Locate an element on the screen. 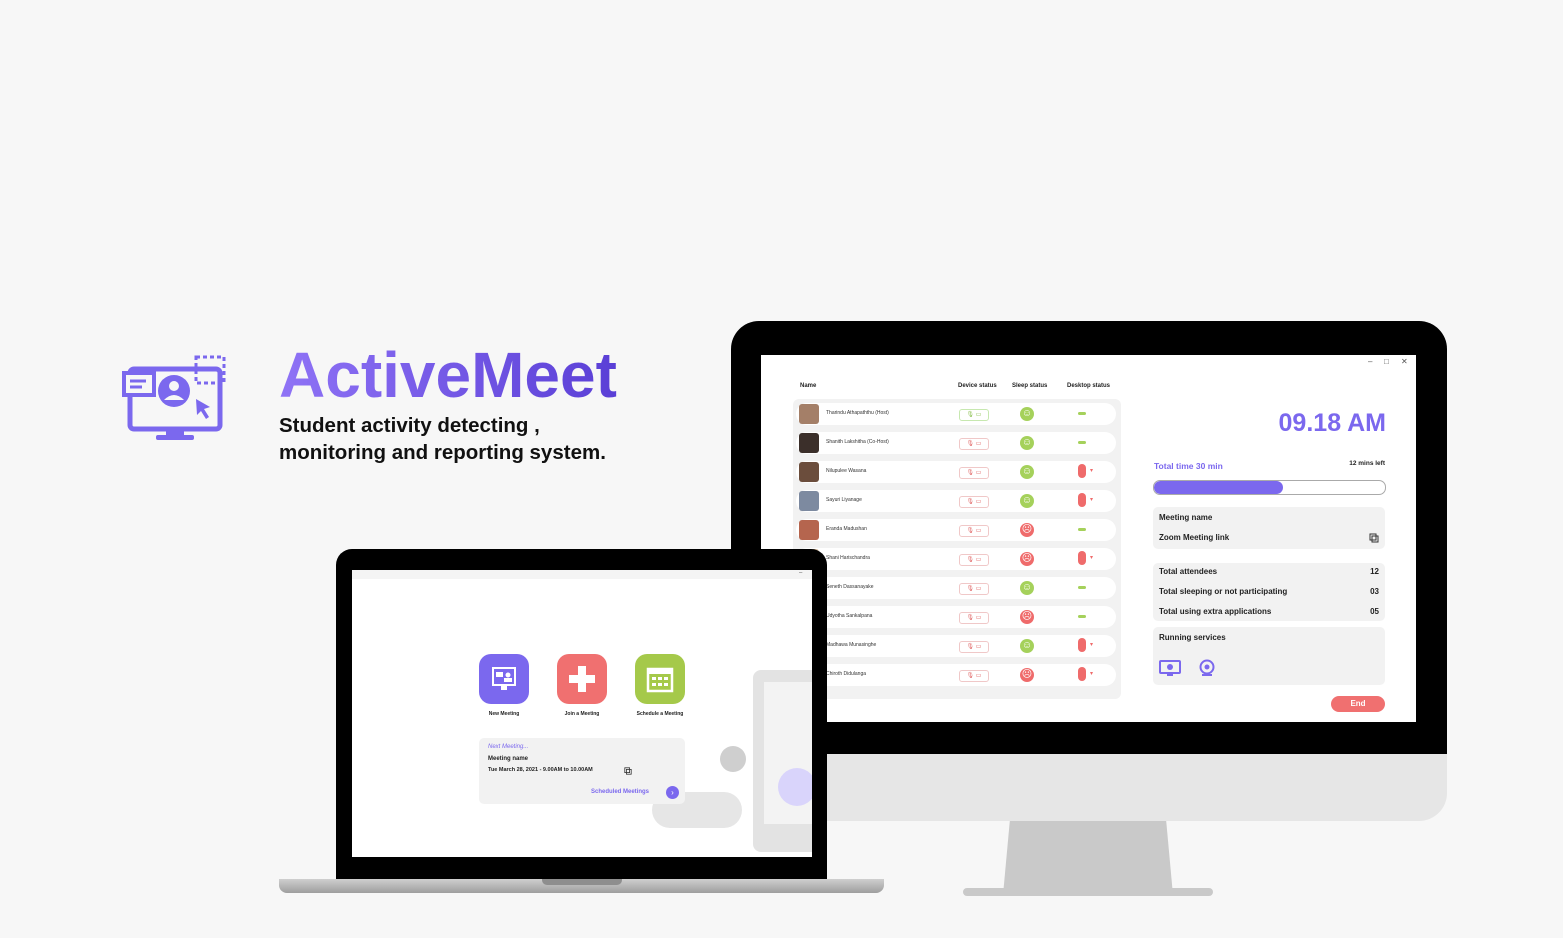 This screenshot has height=938, width=1563. join-meeting-button is located at coordinates (582, 679).